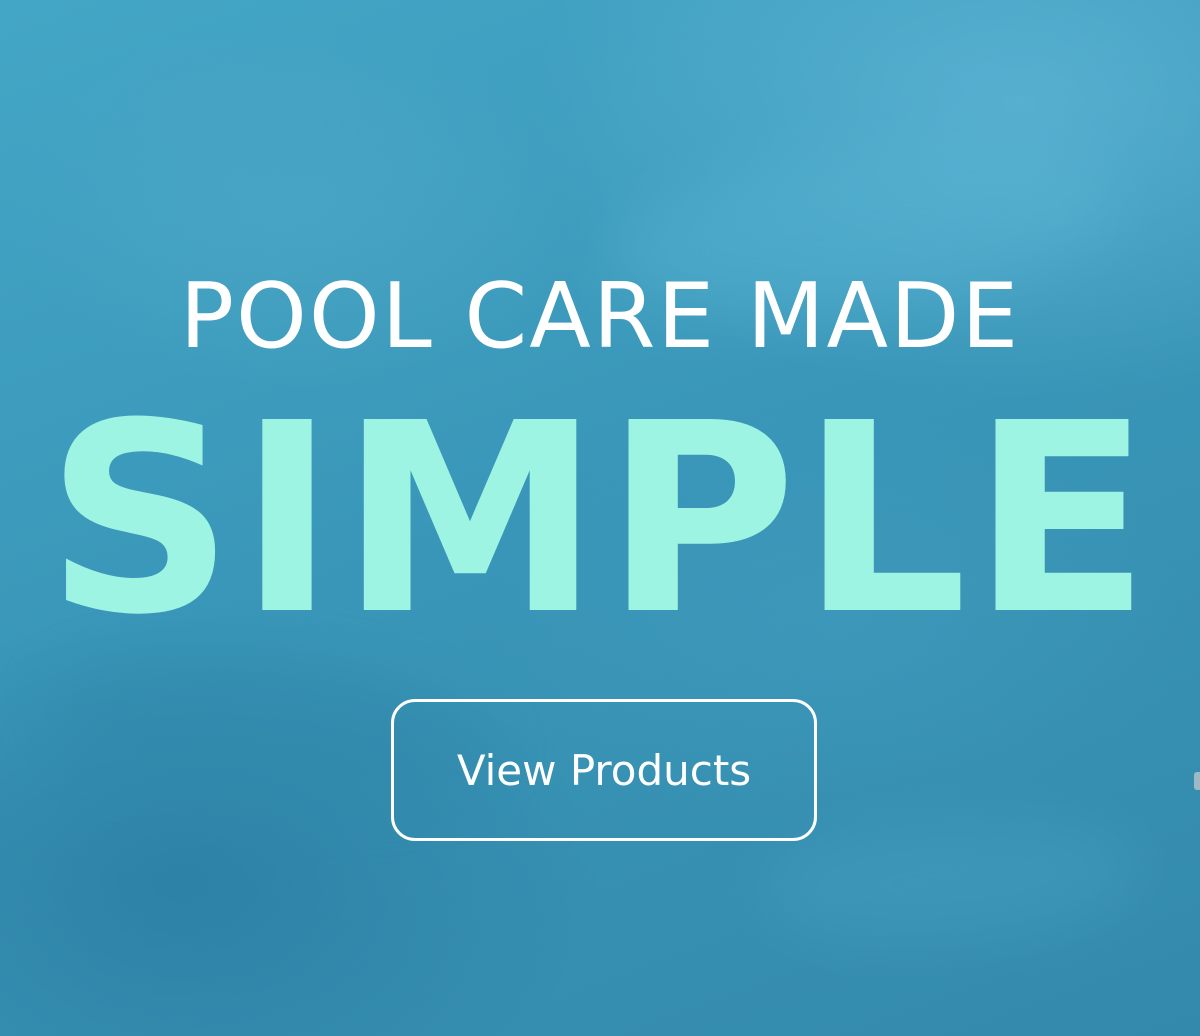  I want to click on hero-headline-line1: POOL CARE MADE, so click(600, 316).